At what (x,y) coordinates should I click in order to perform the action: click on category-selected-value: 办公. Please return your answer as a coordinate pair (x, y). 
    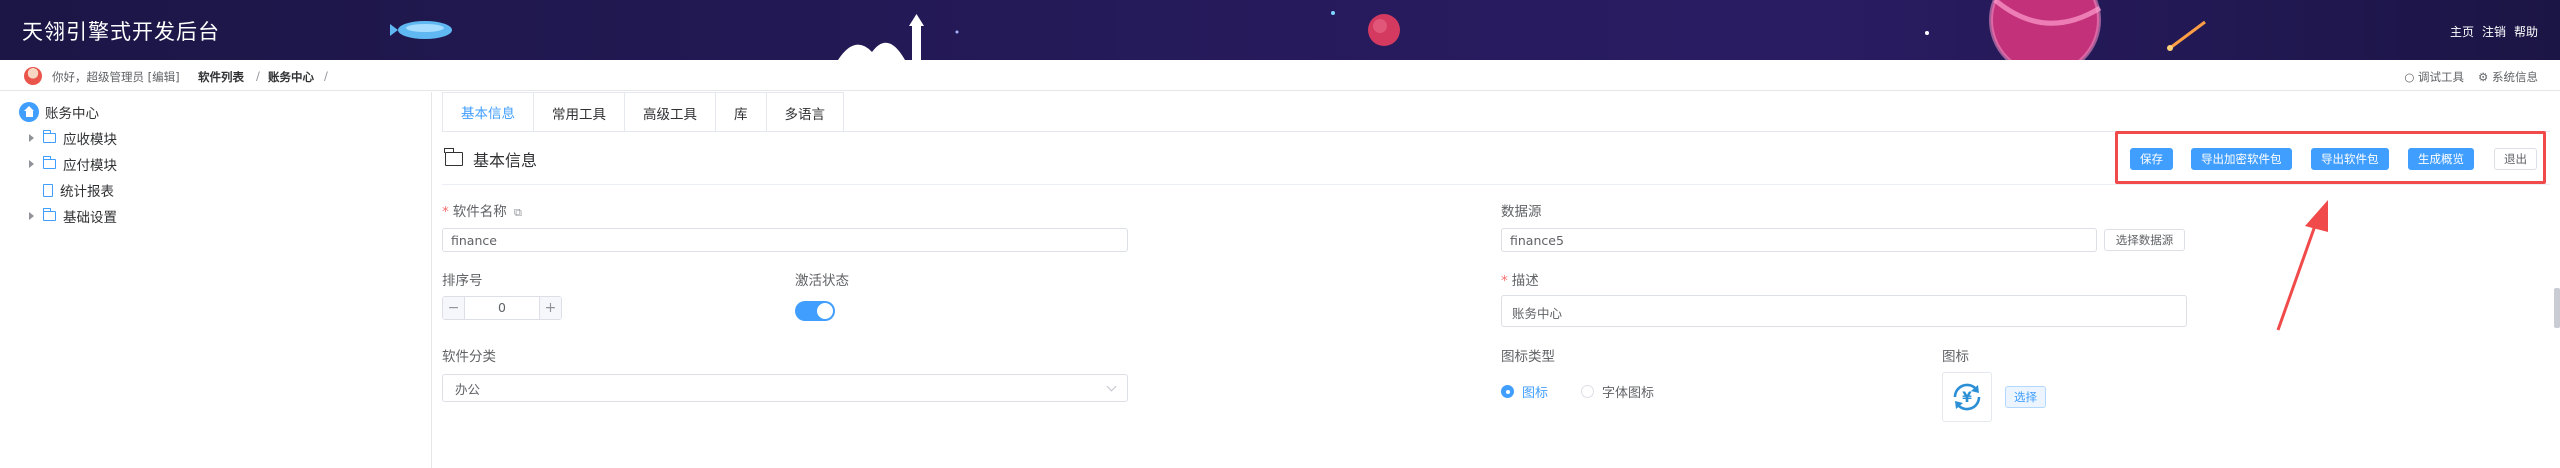
    Looking at the image, I should click on (468, 389).